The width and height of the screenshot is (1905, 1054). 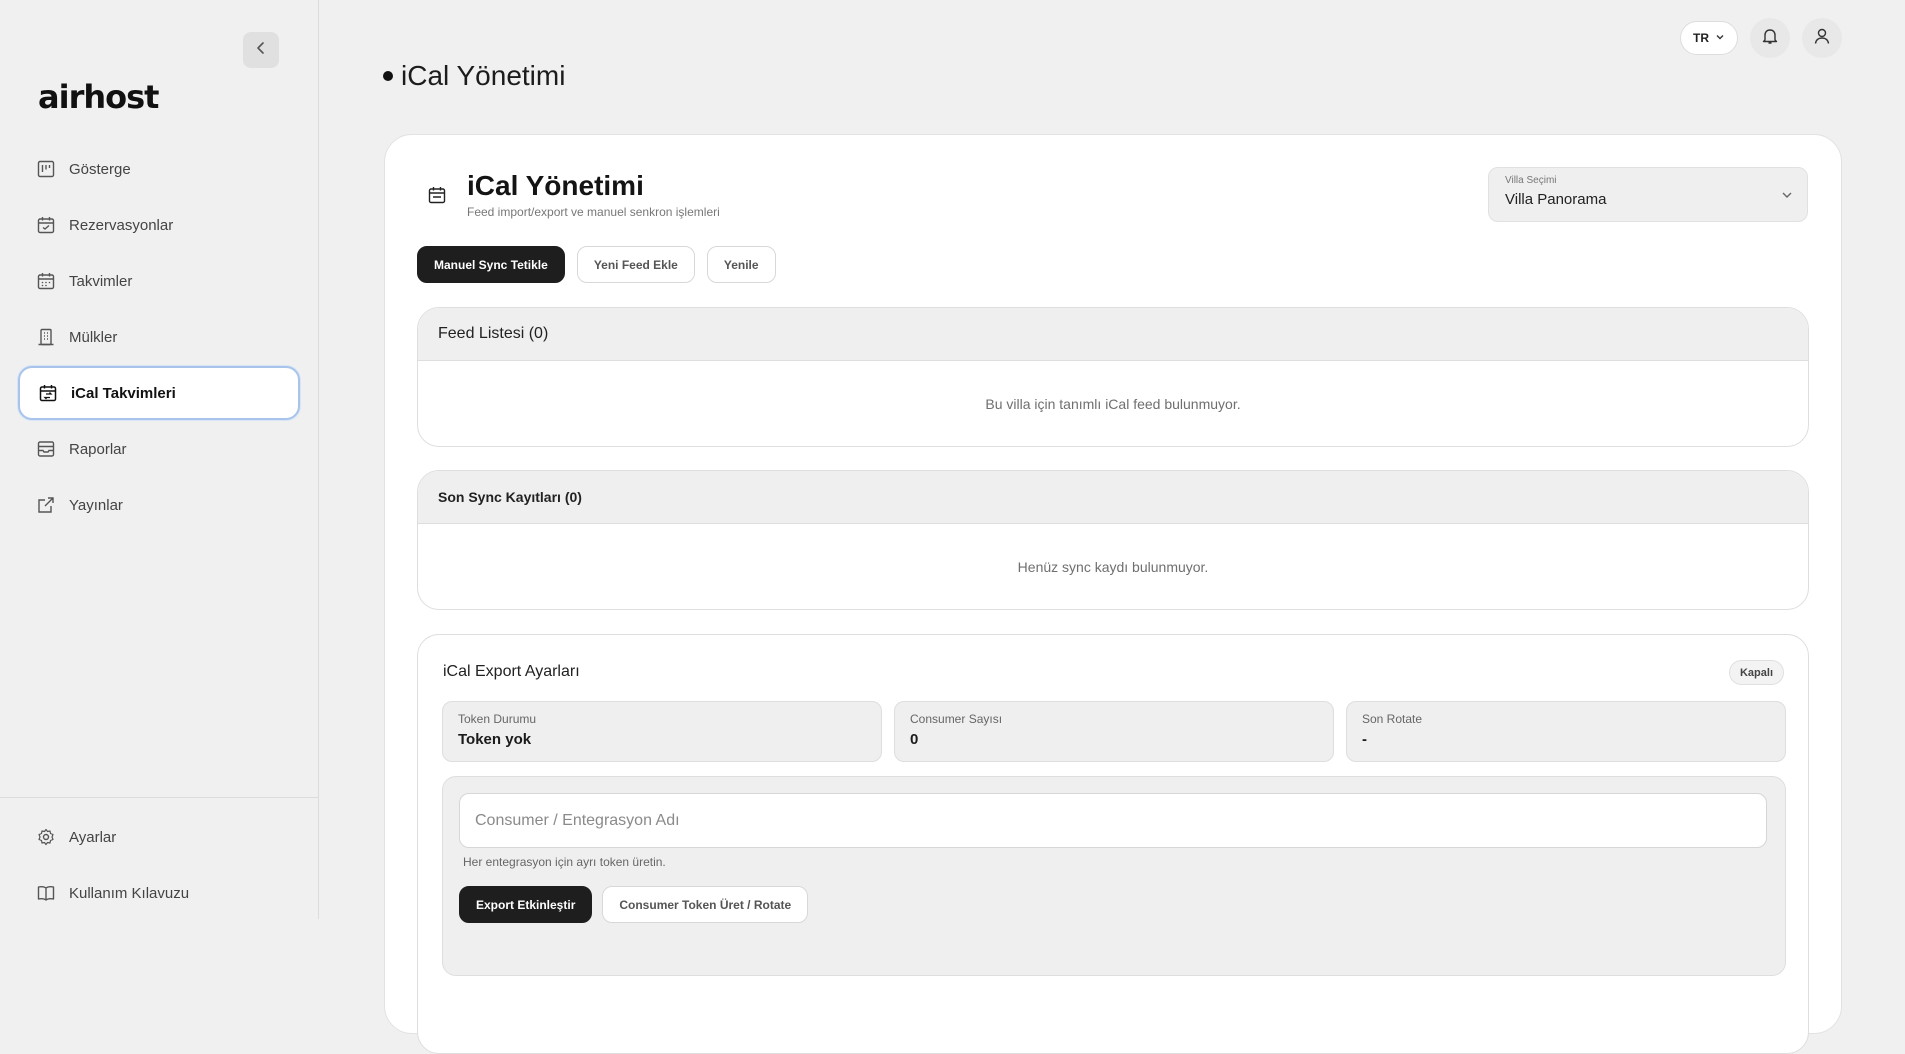 What do you see at coordinates (159, 449) in the screenshot?
I see `sidebar-item-raporlar: Raporlar` at bounding box center [159, 449].